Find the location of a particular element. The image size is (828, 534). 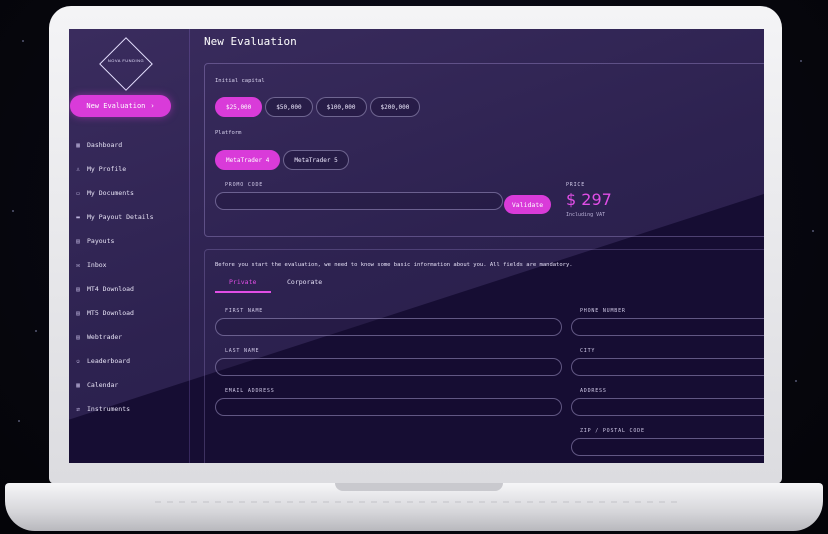

sidebar-item-inbox: ✉ Inbox is located at coordinates (129, 265).